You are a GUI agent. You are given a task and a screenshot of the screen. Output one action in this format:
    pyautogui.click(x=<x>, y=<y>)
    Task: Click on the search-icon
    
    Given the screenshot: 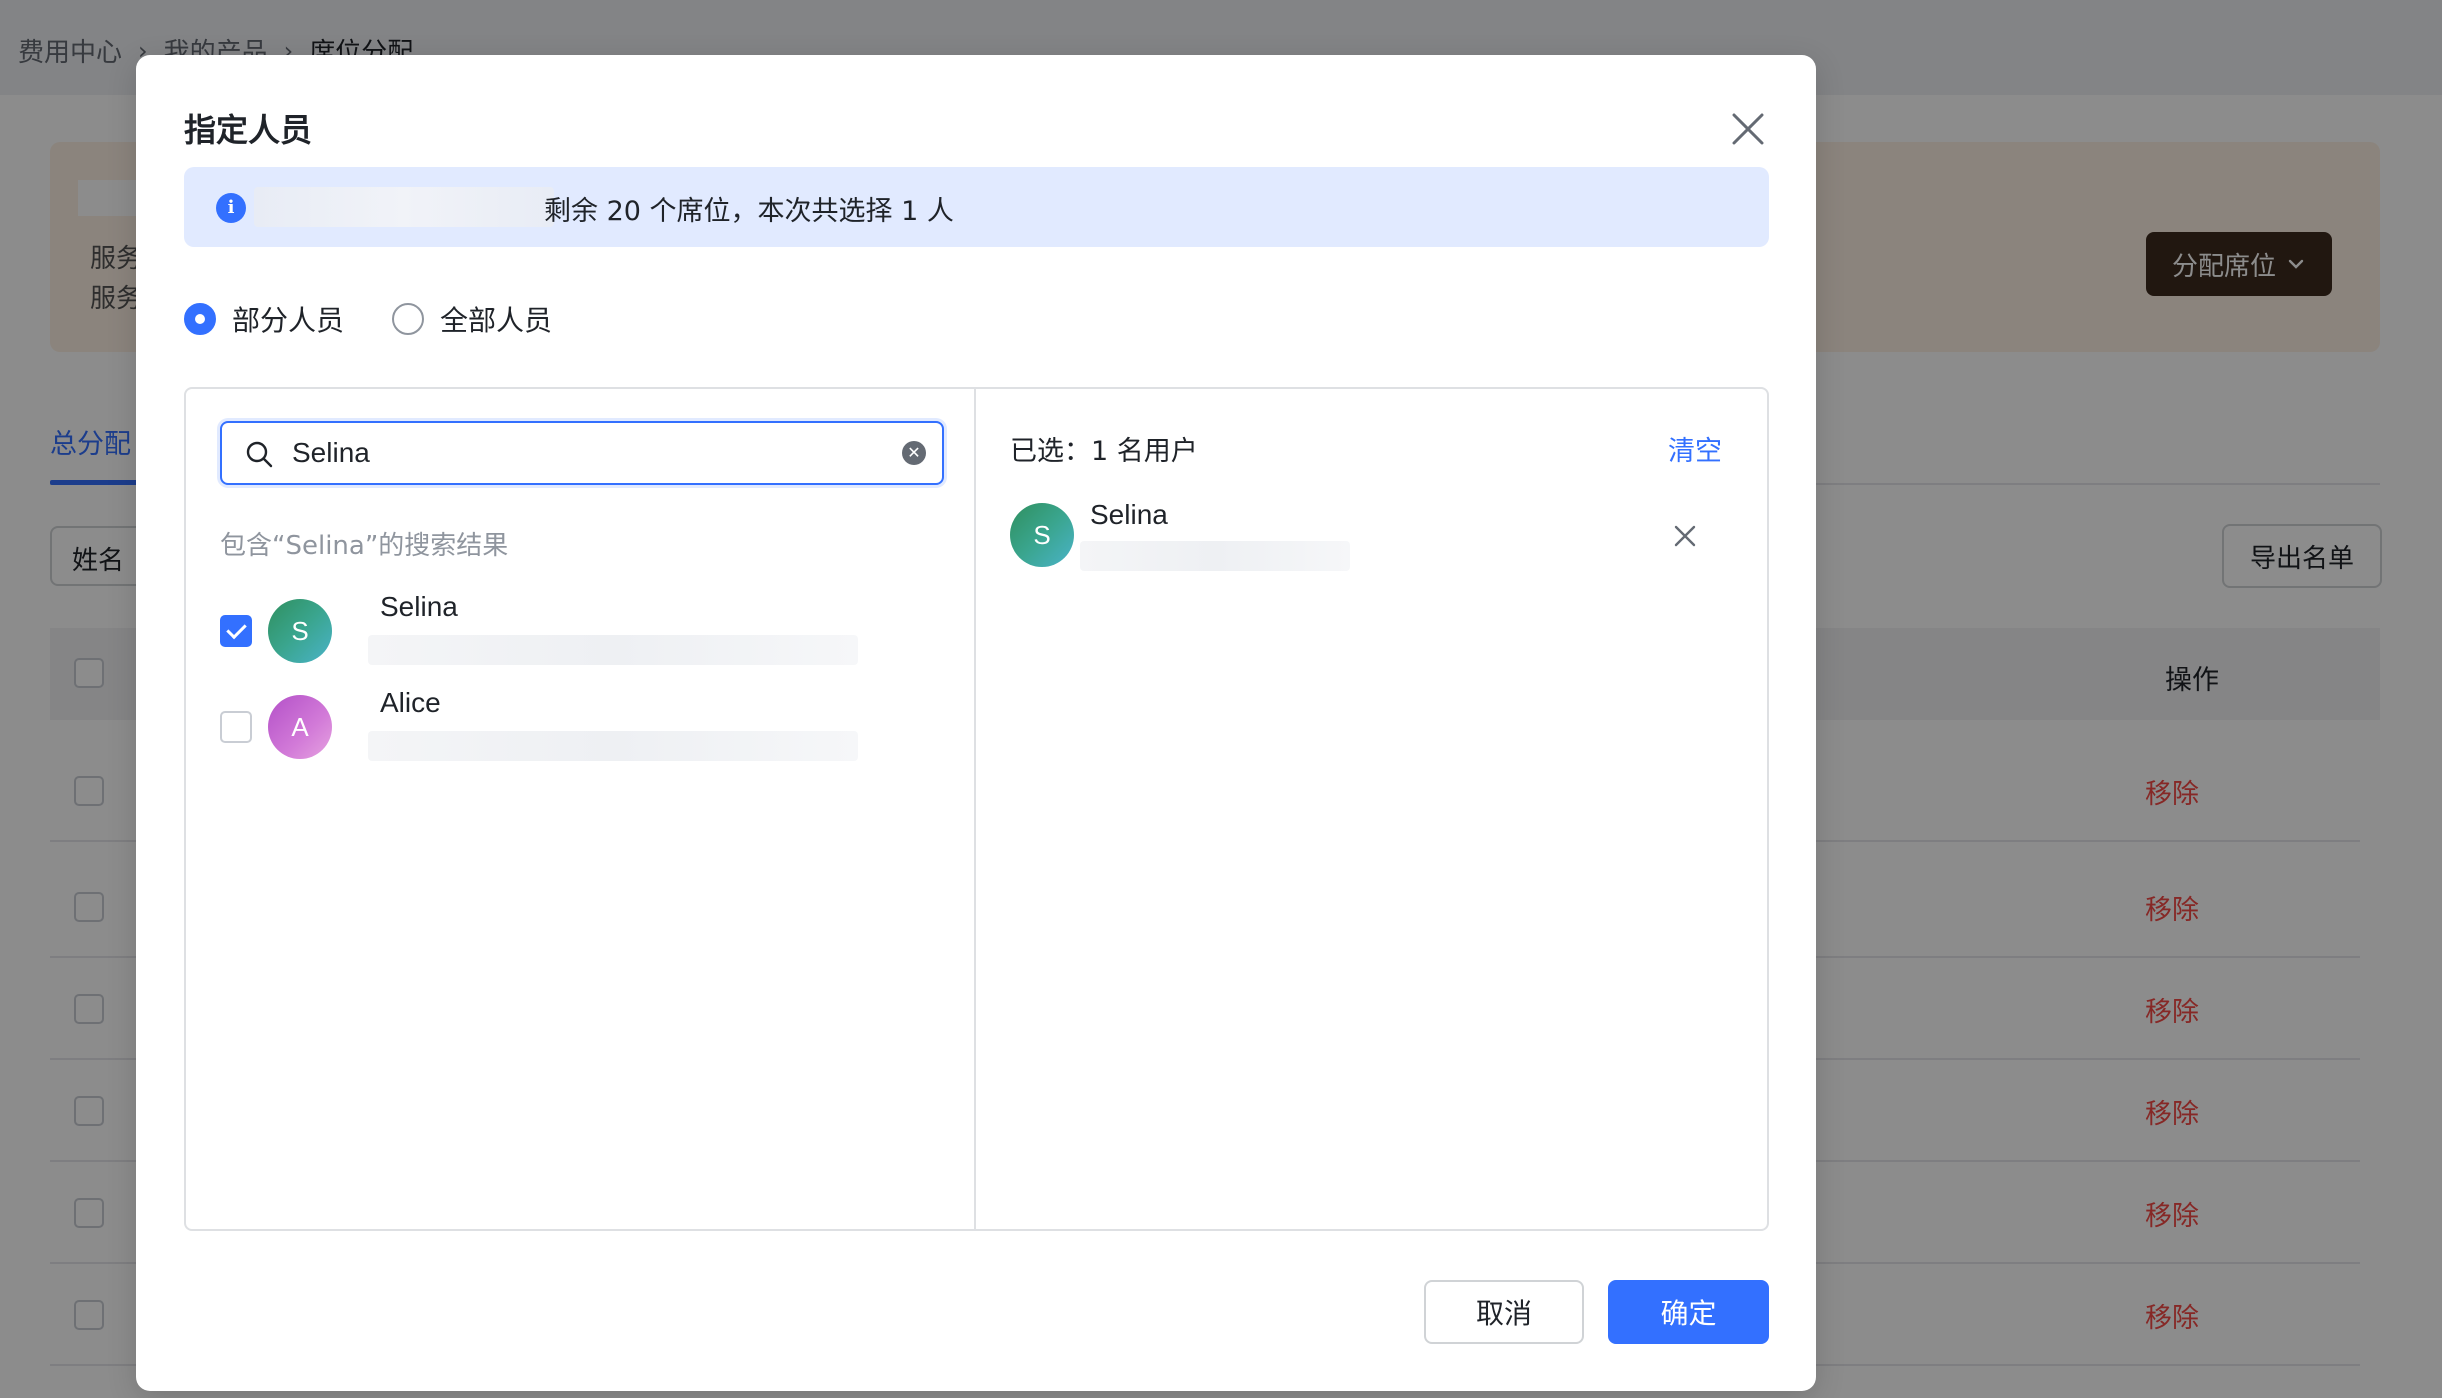 What is the action you would take?
    pyautogui.click(x=259, y=454)
    